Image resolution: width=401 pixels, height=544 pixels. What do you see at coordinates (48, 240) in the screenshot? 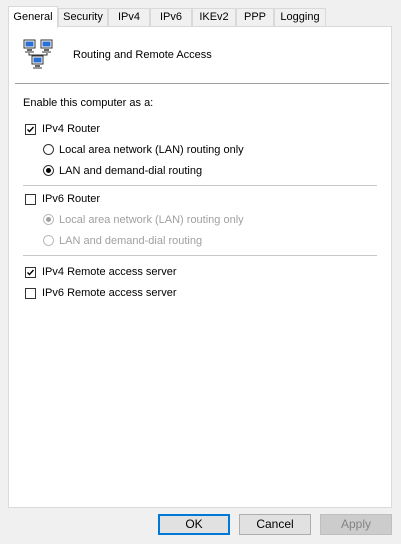
I see `ipv6-lan-demand-dial-radio` at bounding box center [48, 240].